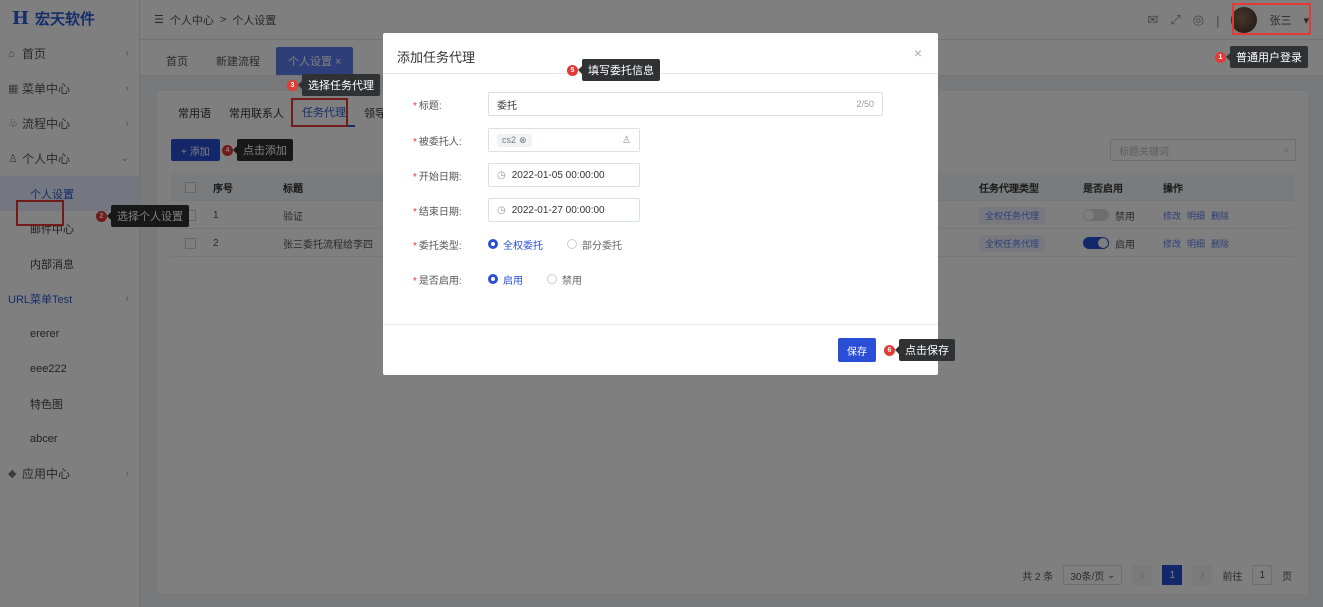  What do you see at coordinates (436, 57) in the screenshot?
I see `dialog-title: 添加任务代理` at bounding box center [436, 57].